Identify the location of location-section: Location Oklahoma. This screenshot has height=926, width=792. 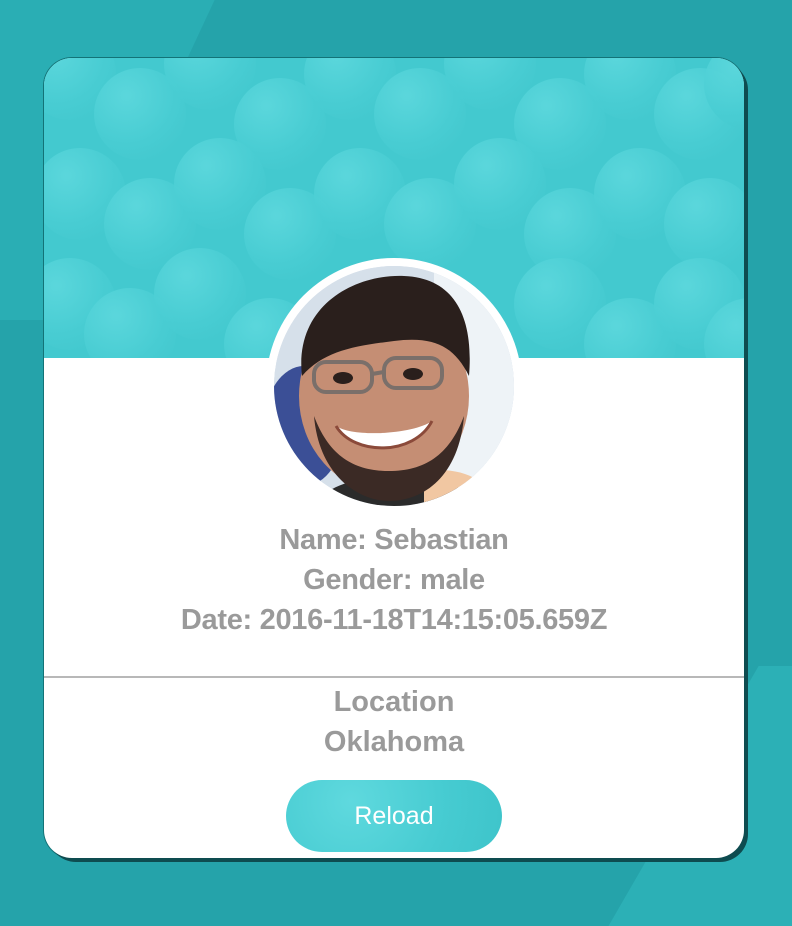
(394, 722).